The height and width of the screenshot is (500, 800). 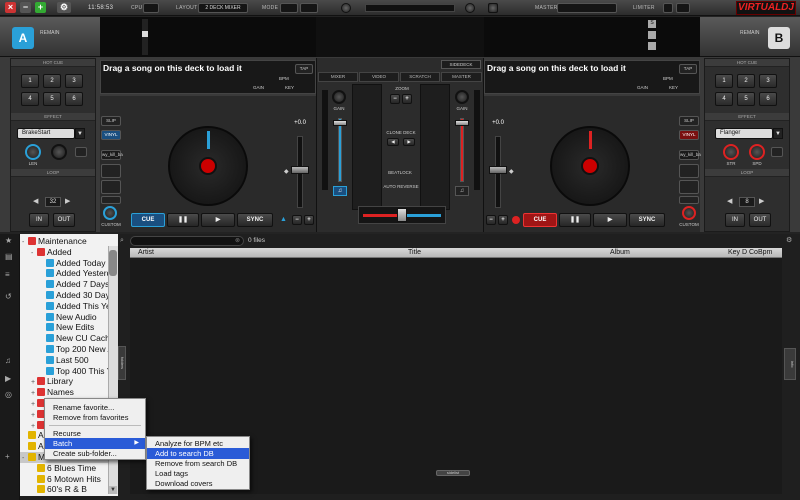 What do you see at coordinates (8, 360) in the screenshot?
I see `music-note-icon: ♫` at bounding box center [8, 360].